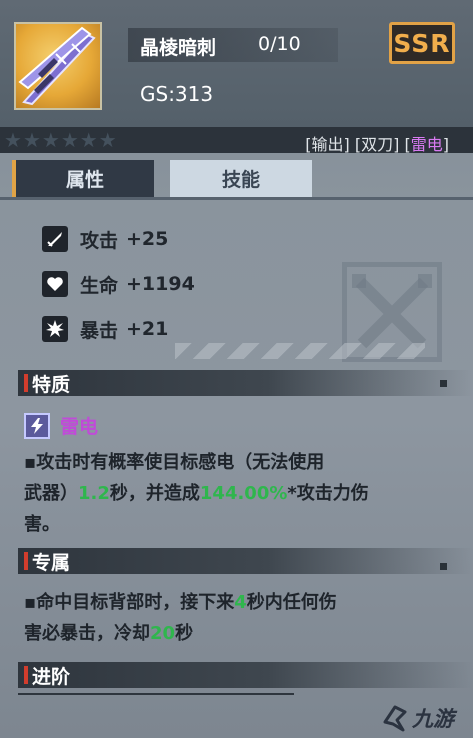 The width and height of the screenshot is (473, 738). What do you see at coordinates (229, 618) in the screenshot?
I see `exclusive-description: ▪命中目标背部时，接下来4秒内任何伤 害必暴击，冷却20秒` at bounding box center [229, 618].